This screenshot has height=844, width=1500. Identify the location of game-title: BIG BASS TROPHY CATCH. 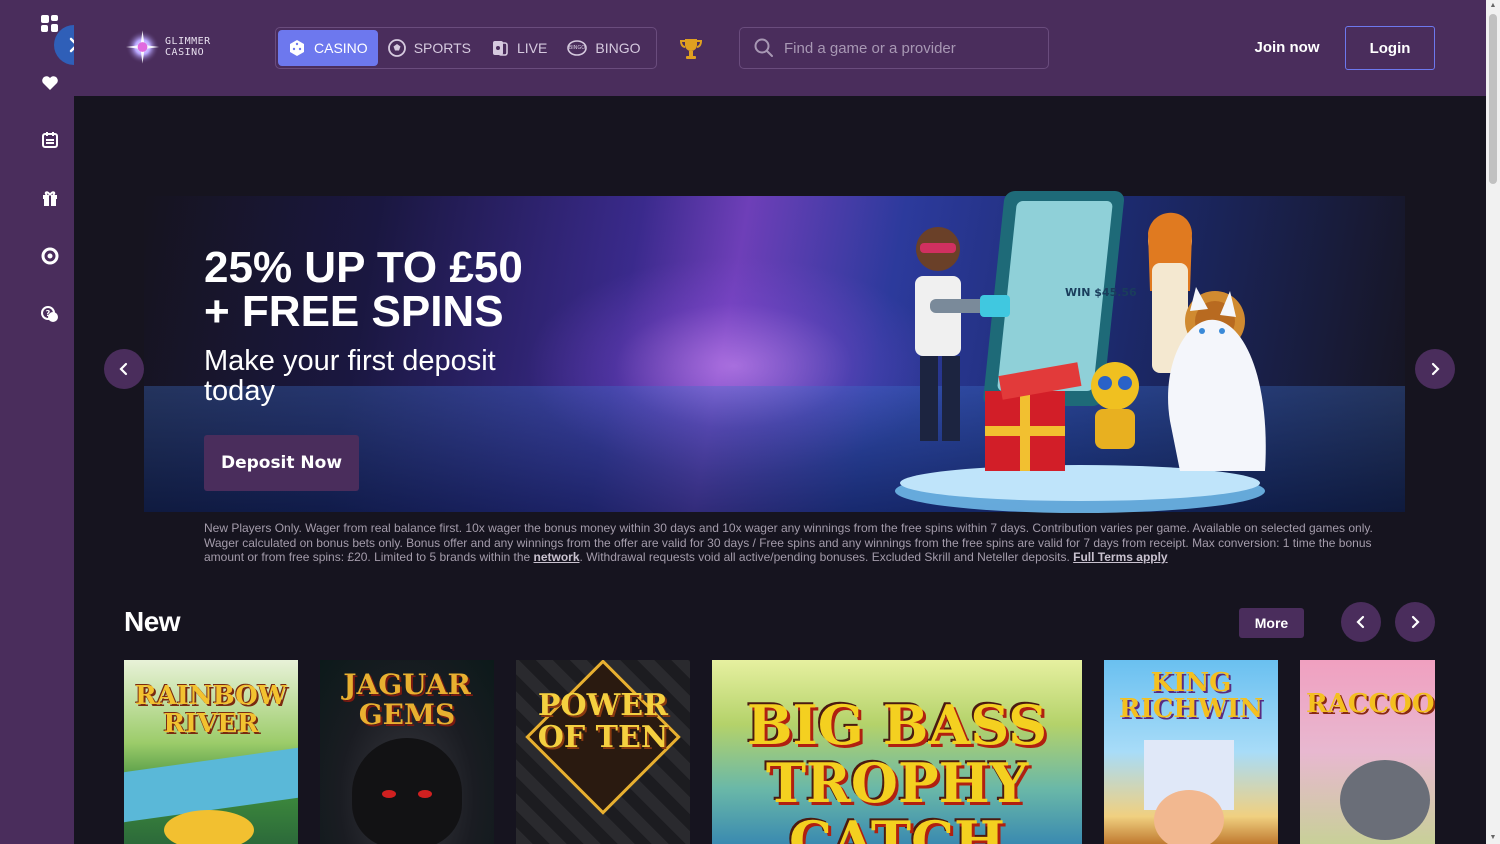
(897, 768).